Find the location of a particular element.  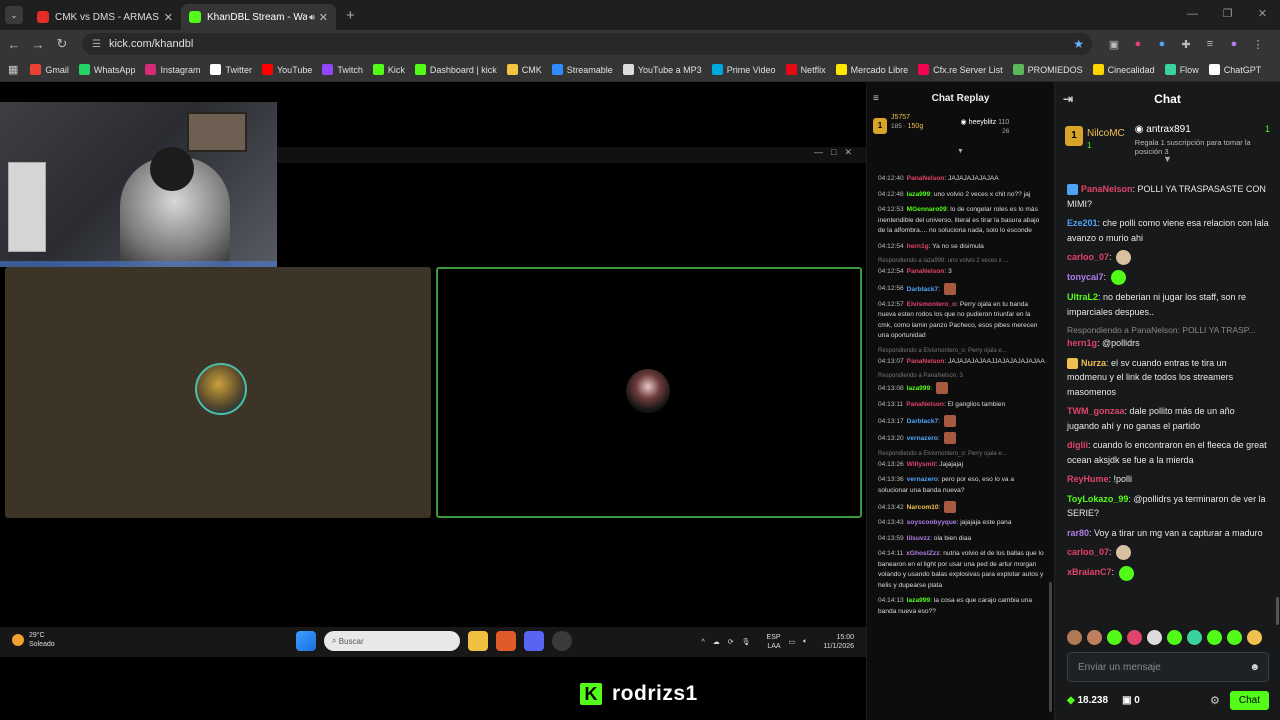

chat-scrollbar is located at coordinates (1277, 611).